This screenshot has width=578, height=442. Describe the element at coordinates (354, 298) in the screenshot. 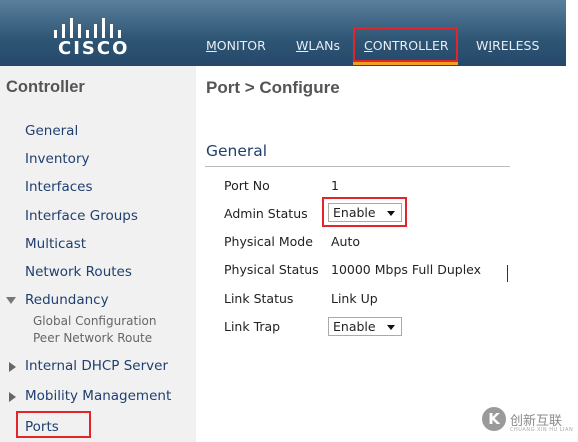

I see `link-status-value: Link Up` at that location.